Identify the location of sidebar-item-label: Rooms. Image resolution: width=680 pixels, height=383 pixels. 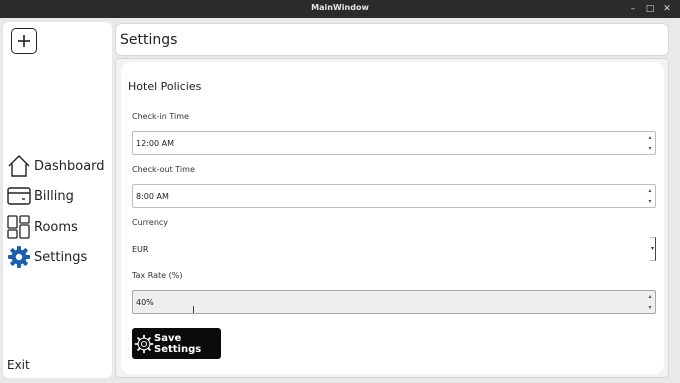
(56, 227).